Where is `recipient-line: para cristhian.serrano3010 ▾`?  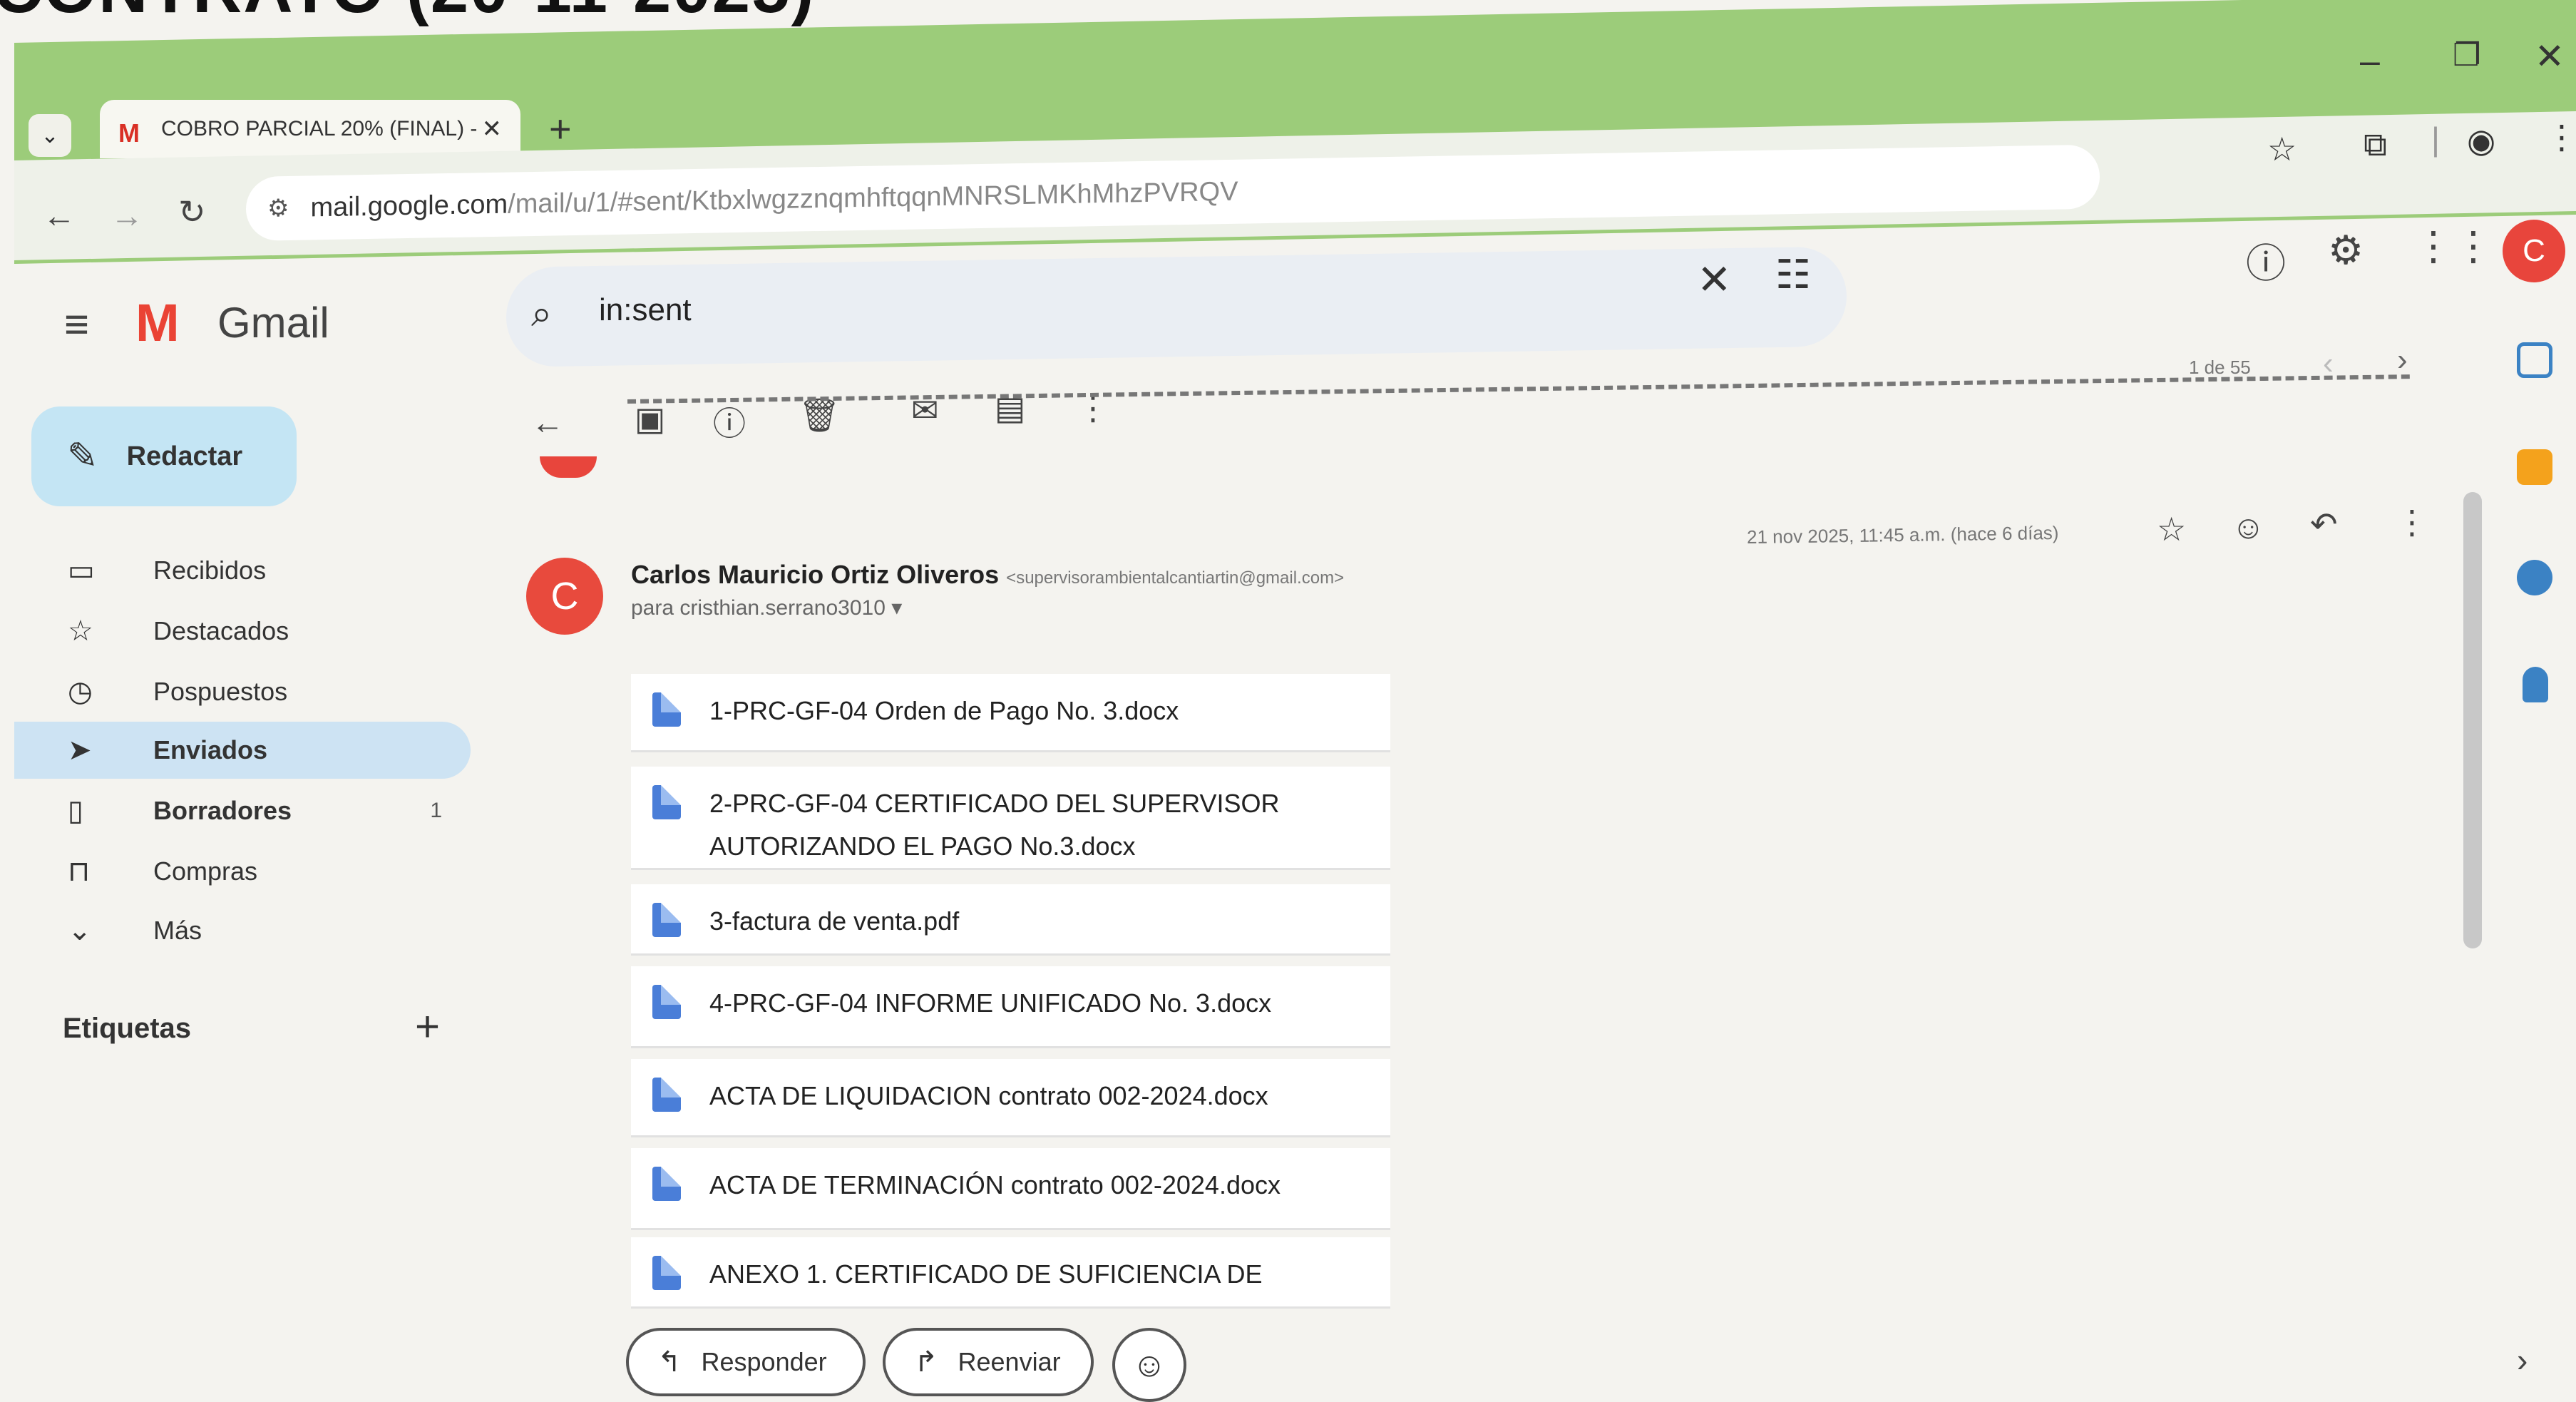 recipient-line: para cristhian.serrano3010 ▾ is located at coordinates (766, 608).